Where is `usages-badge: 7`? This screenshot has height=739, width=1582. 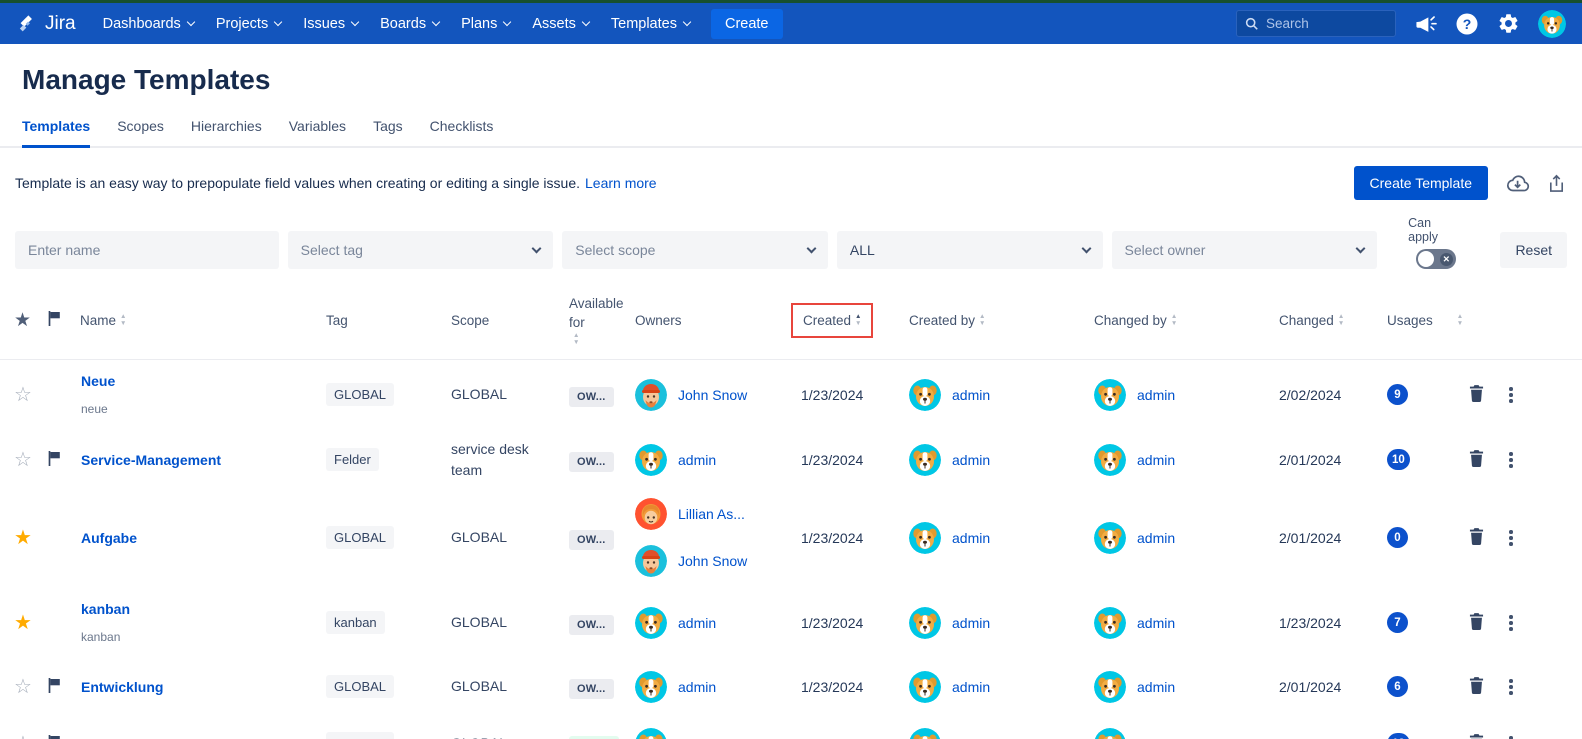
usages-badge: 7 is located at coordinates (1397, 623).